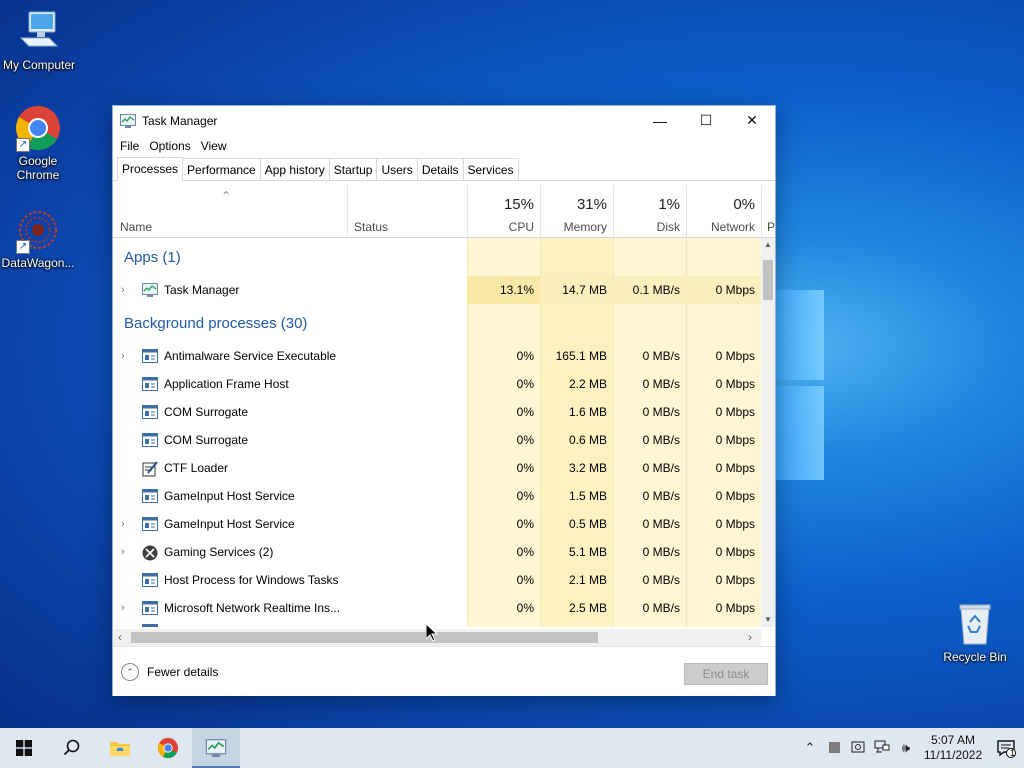  Describe the element at coordinates (437, 440) in the screenshot. I see `table-row: COM Surrogate 0% 0.6 MB 0 MB/s 0 Mbps` at that location.